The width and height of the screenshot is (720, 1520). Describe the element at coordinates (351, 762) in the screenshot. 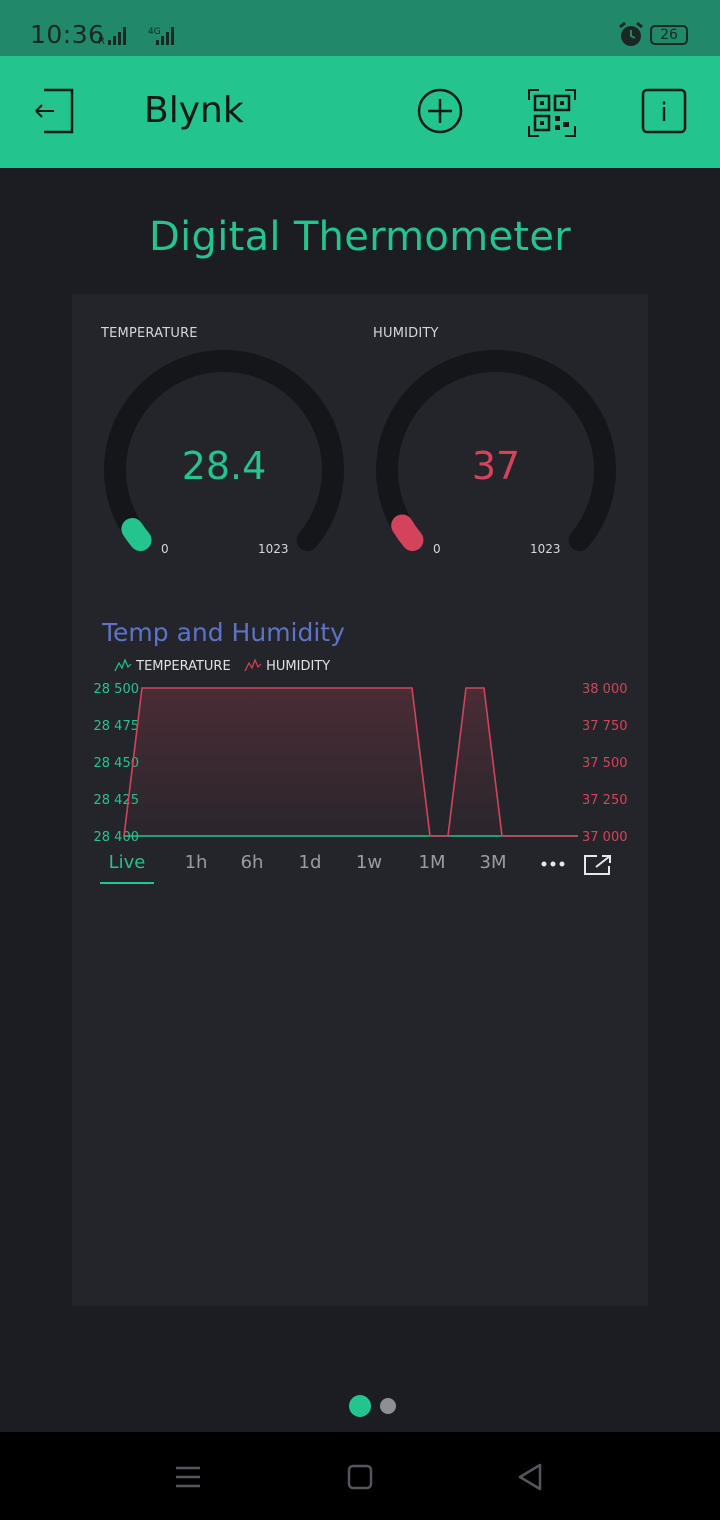

I see `humidity-area` at that location.